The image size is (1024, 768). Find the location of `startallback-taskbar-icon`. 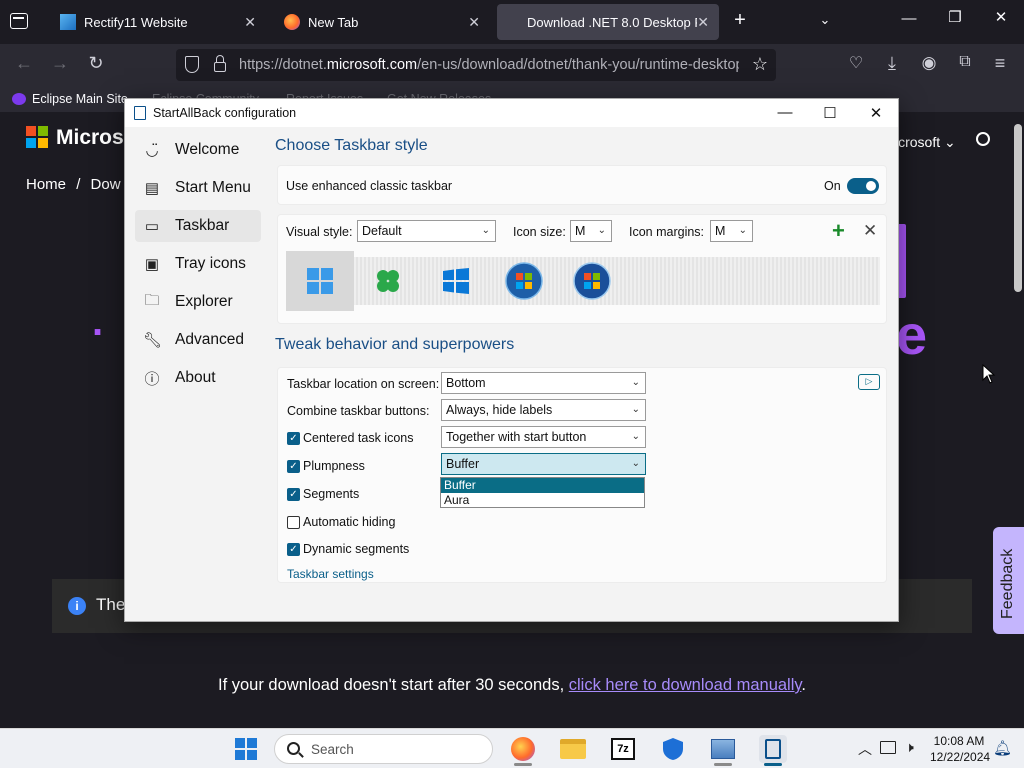

startallback-taskbar-icon is located at coordinates (773, 749).